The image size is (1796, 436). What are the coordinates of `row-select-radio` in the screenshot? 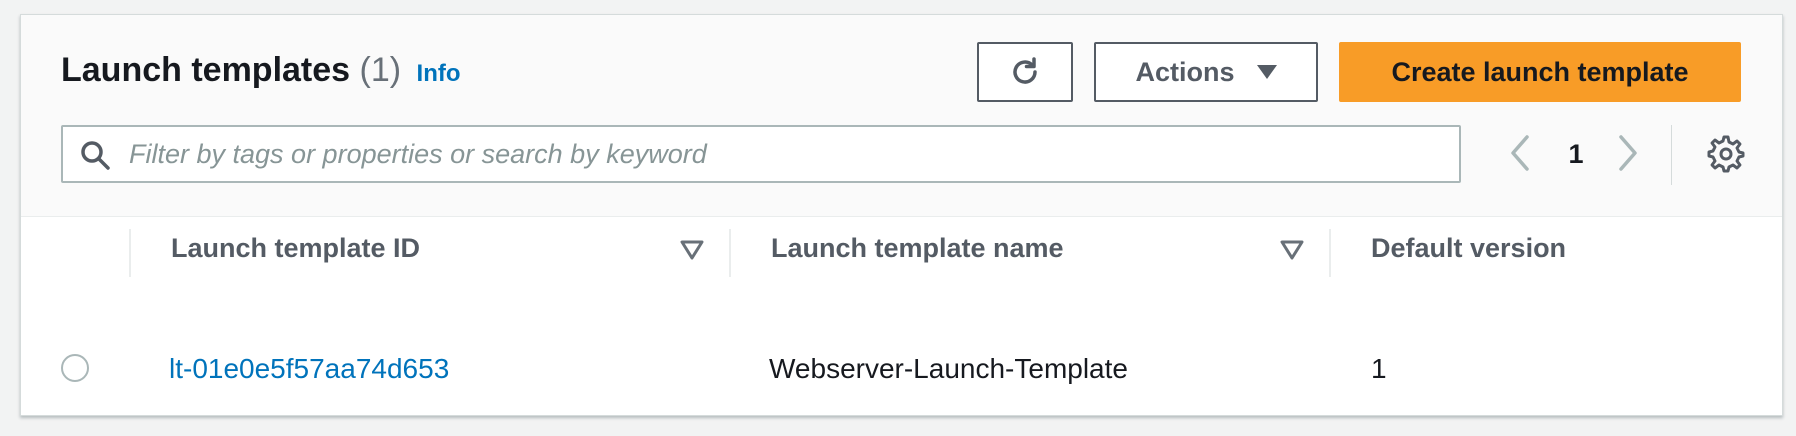 It's located at (75, 368).